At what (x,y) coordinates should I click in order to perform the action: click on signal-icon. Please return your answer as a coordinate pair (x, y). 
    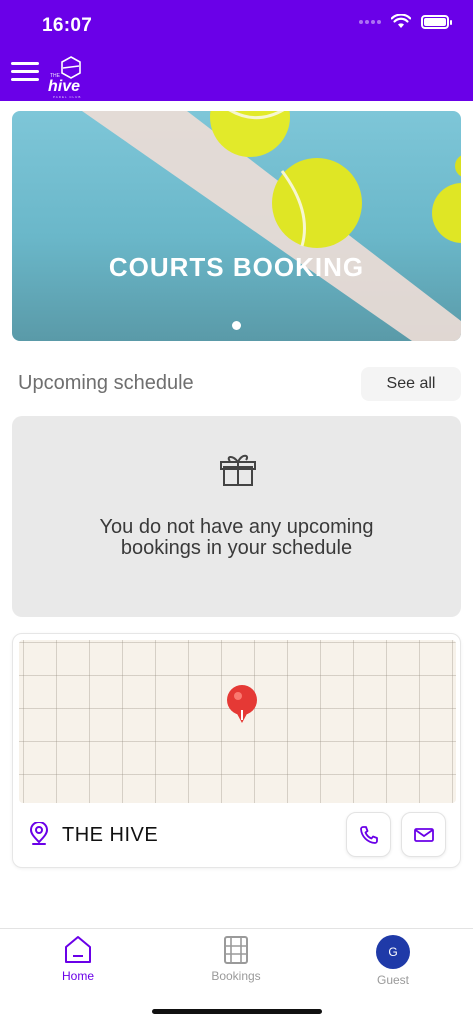
    Looking at the image, I should click on (370, 21).